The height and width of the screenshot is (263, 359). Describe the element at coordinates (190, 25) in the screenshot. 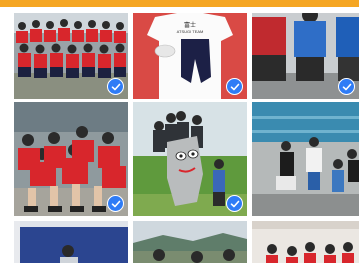

I see `shirt-kanji: 富士` at that location.